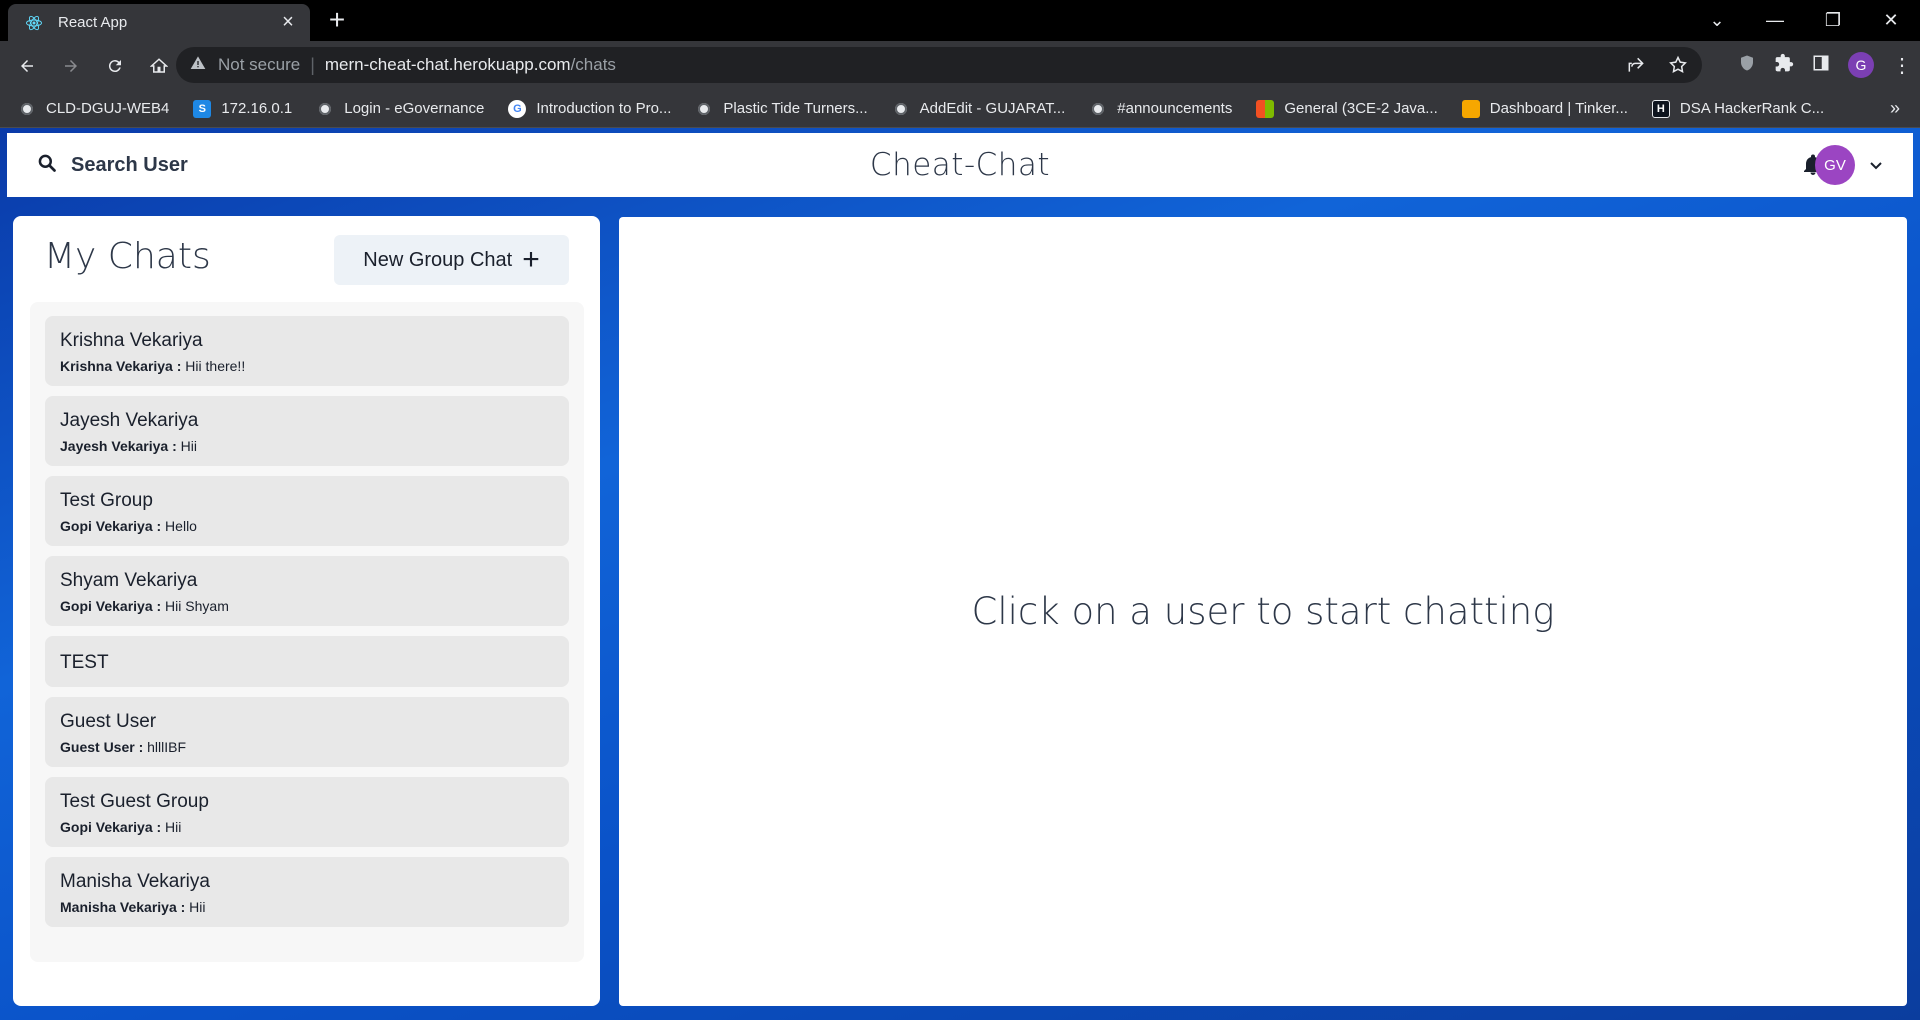  What do you see at coordinates (1175, 108) in the screenshot?
I see `bookmark-label: #announcements` at bounding box center [1175, 108].